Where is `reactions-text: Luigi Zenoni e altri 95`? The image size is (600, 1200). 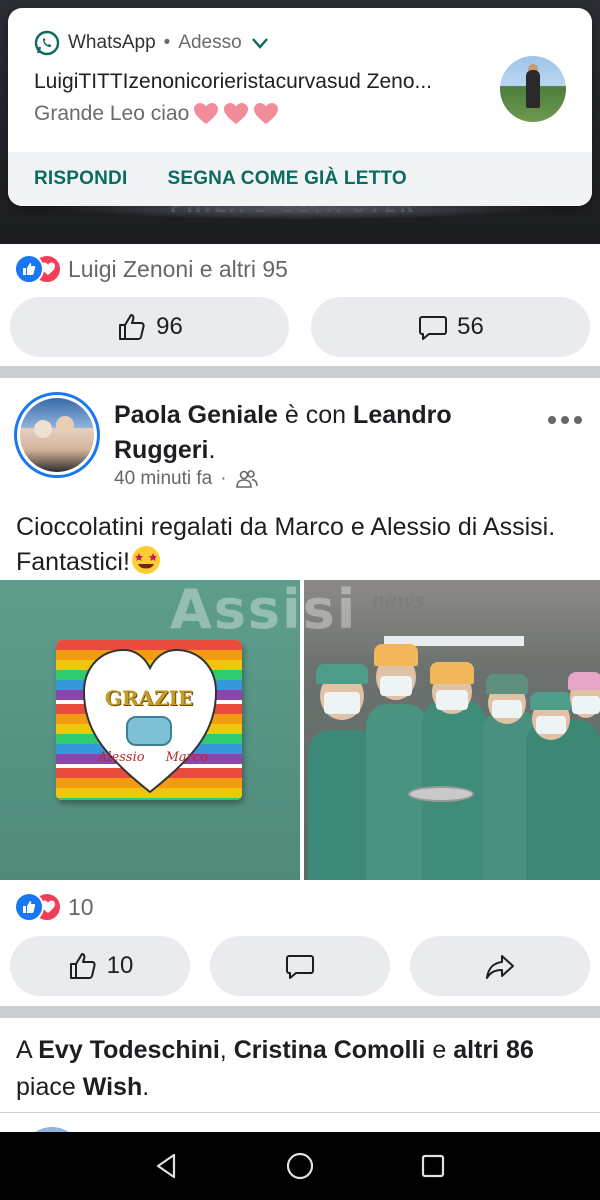
reactions-text: Luigi Zenoni e altri 95 is located at coordinates (178, 268).